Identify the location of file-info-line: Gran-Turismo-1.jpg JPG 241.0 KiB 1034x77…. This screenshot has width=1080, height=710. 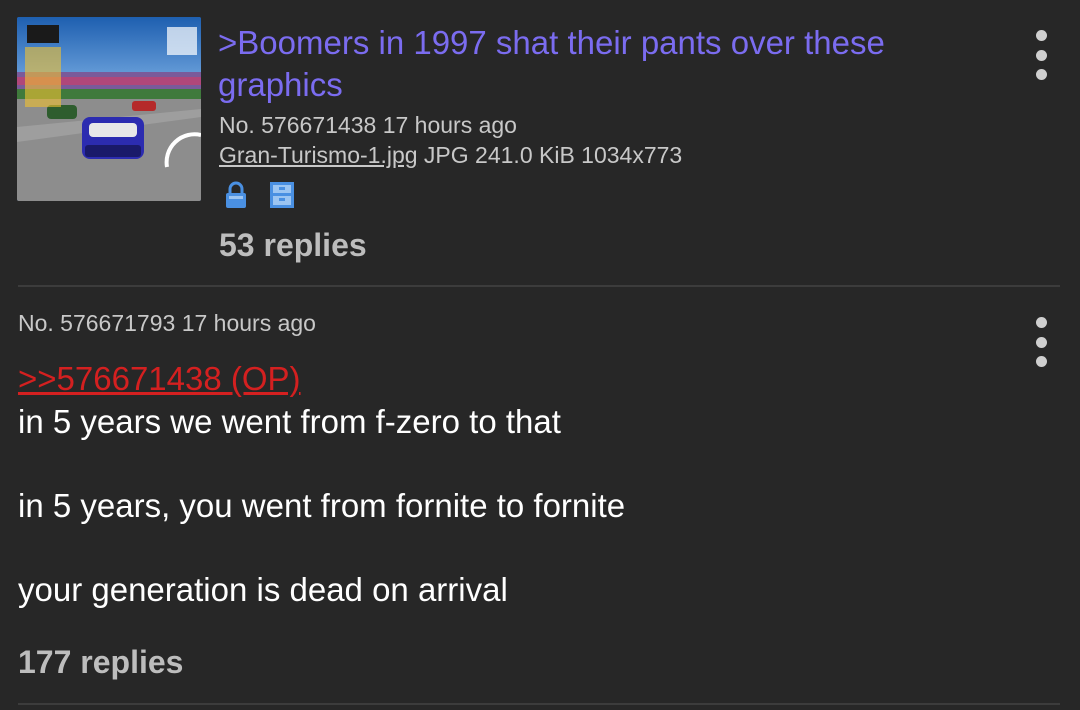
(450, 155).